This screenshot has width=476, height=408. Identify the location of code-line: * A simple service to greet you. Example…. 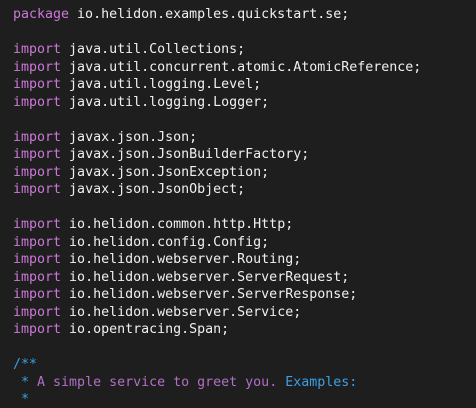
(238, 383).